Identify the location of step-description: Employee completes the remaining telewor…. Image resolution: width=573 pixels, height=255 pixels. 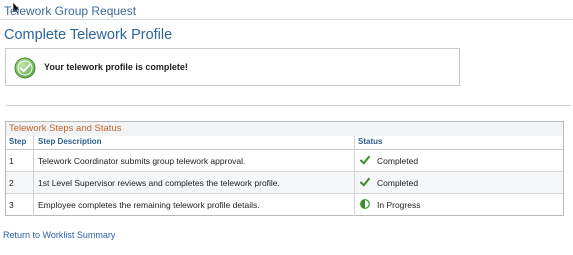
(149, 205).